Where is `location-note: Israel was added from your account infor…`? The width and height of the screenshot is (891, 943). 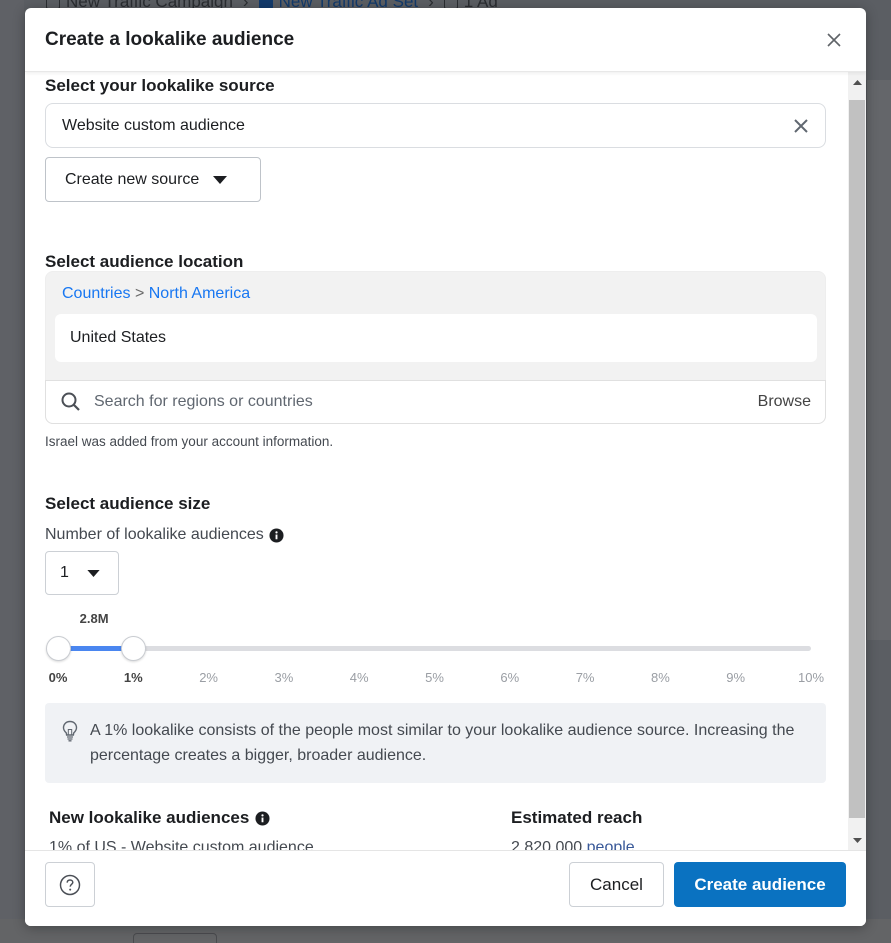
location-note: Israel was added from your account infor… is located at coordinates (189, 441).